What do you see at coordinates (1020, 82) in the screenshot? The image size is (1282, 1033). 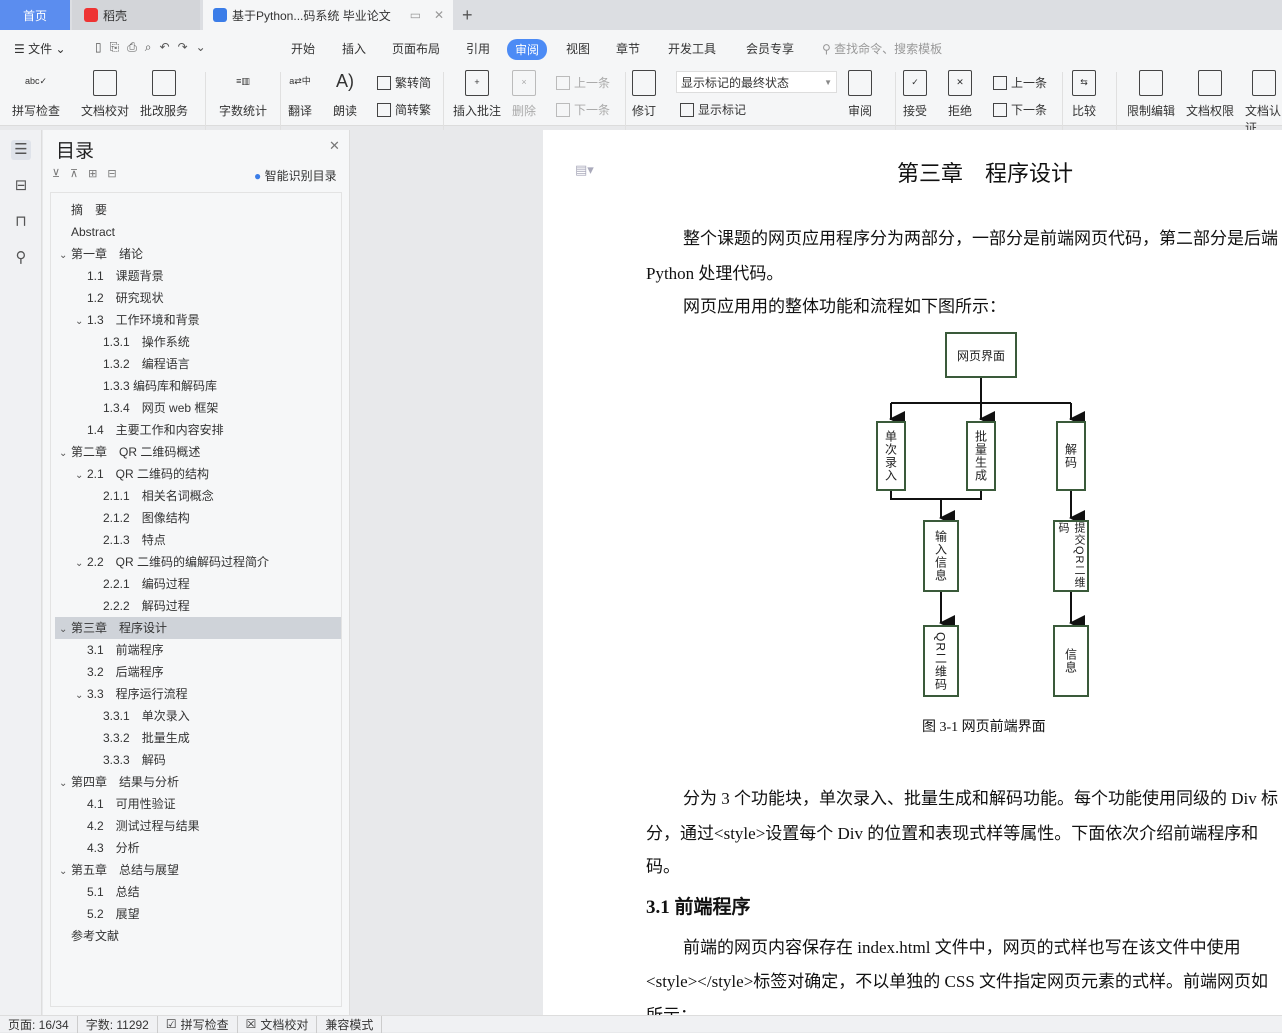 I see `prev-change-button: 上一条` at bounding box center [1020, 82].